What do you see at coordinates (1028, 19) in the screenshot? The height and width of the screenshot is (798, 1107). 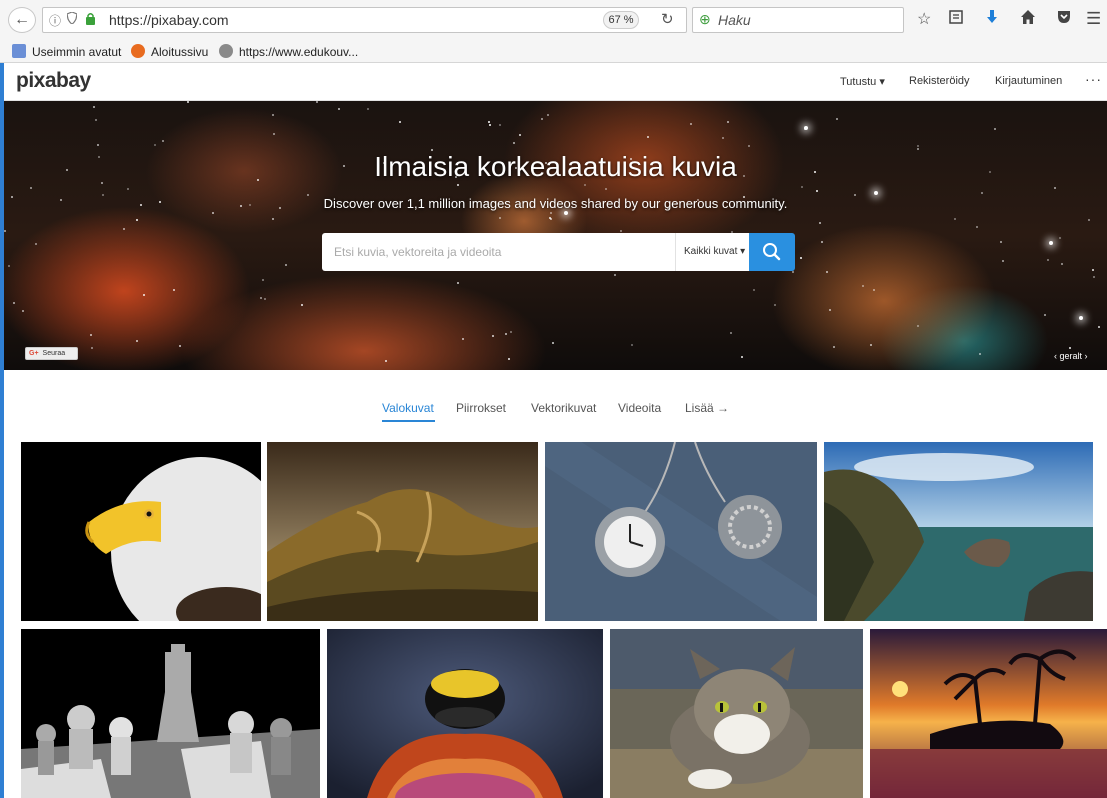 I see `home-icon` at bounding box center [1028, 19].